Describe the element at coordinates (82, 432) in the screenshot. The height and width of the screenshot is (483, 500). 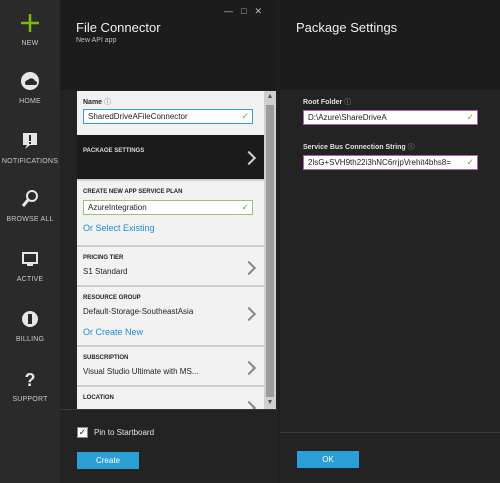
I see `pin-checkbox: ✓` at that location.